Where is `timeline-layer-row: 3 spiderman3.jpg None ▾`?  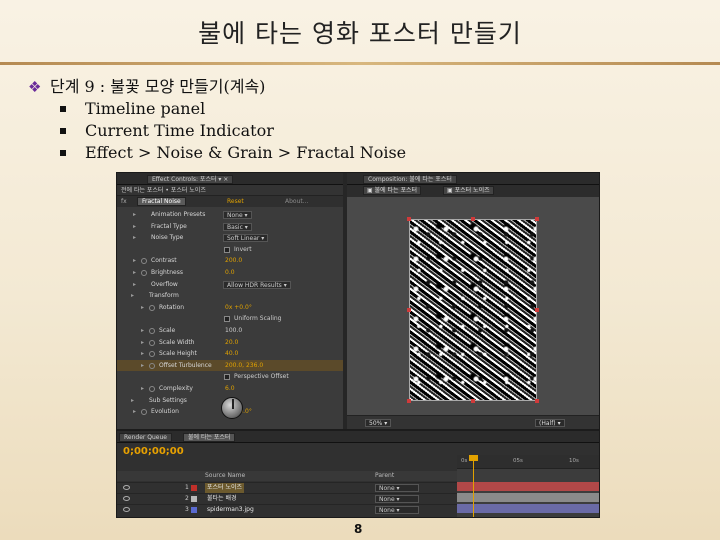
timeline-layer-row: 3 spiderman3.jpg None ▾ is located at coordinates (287, 509).